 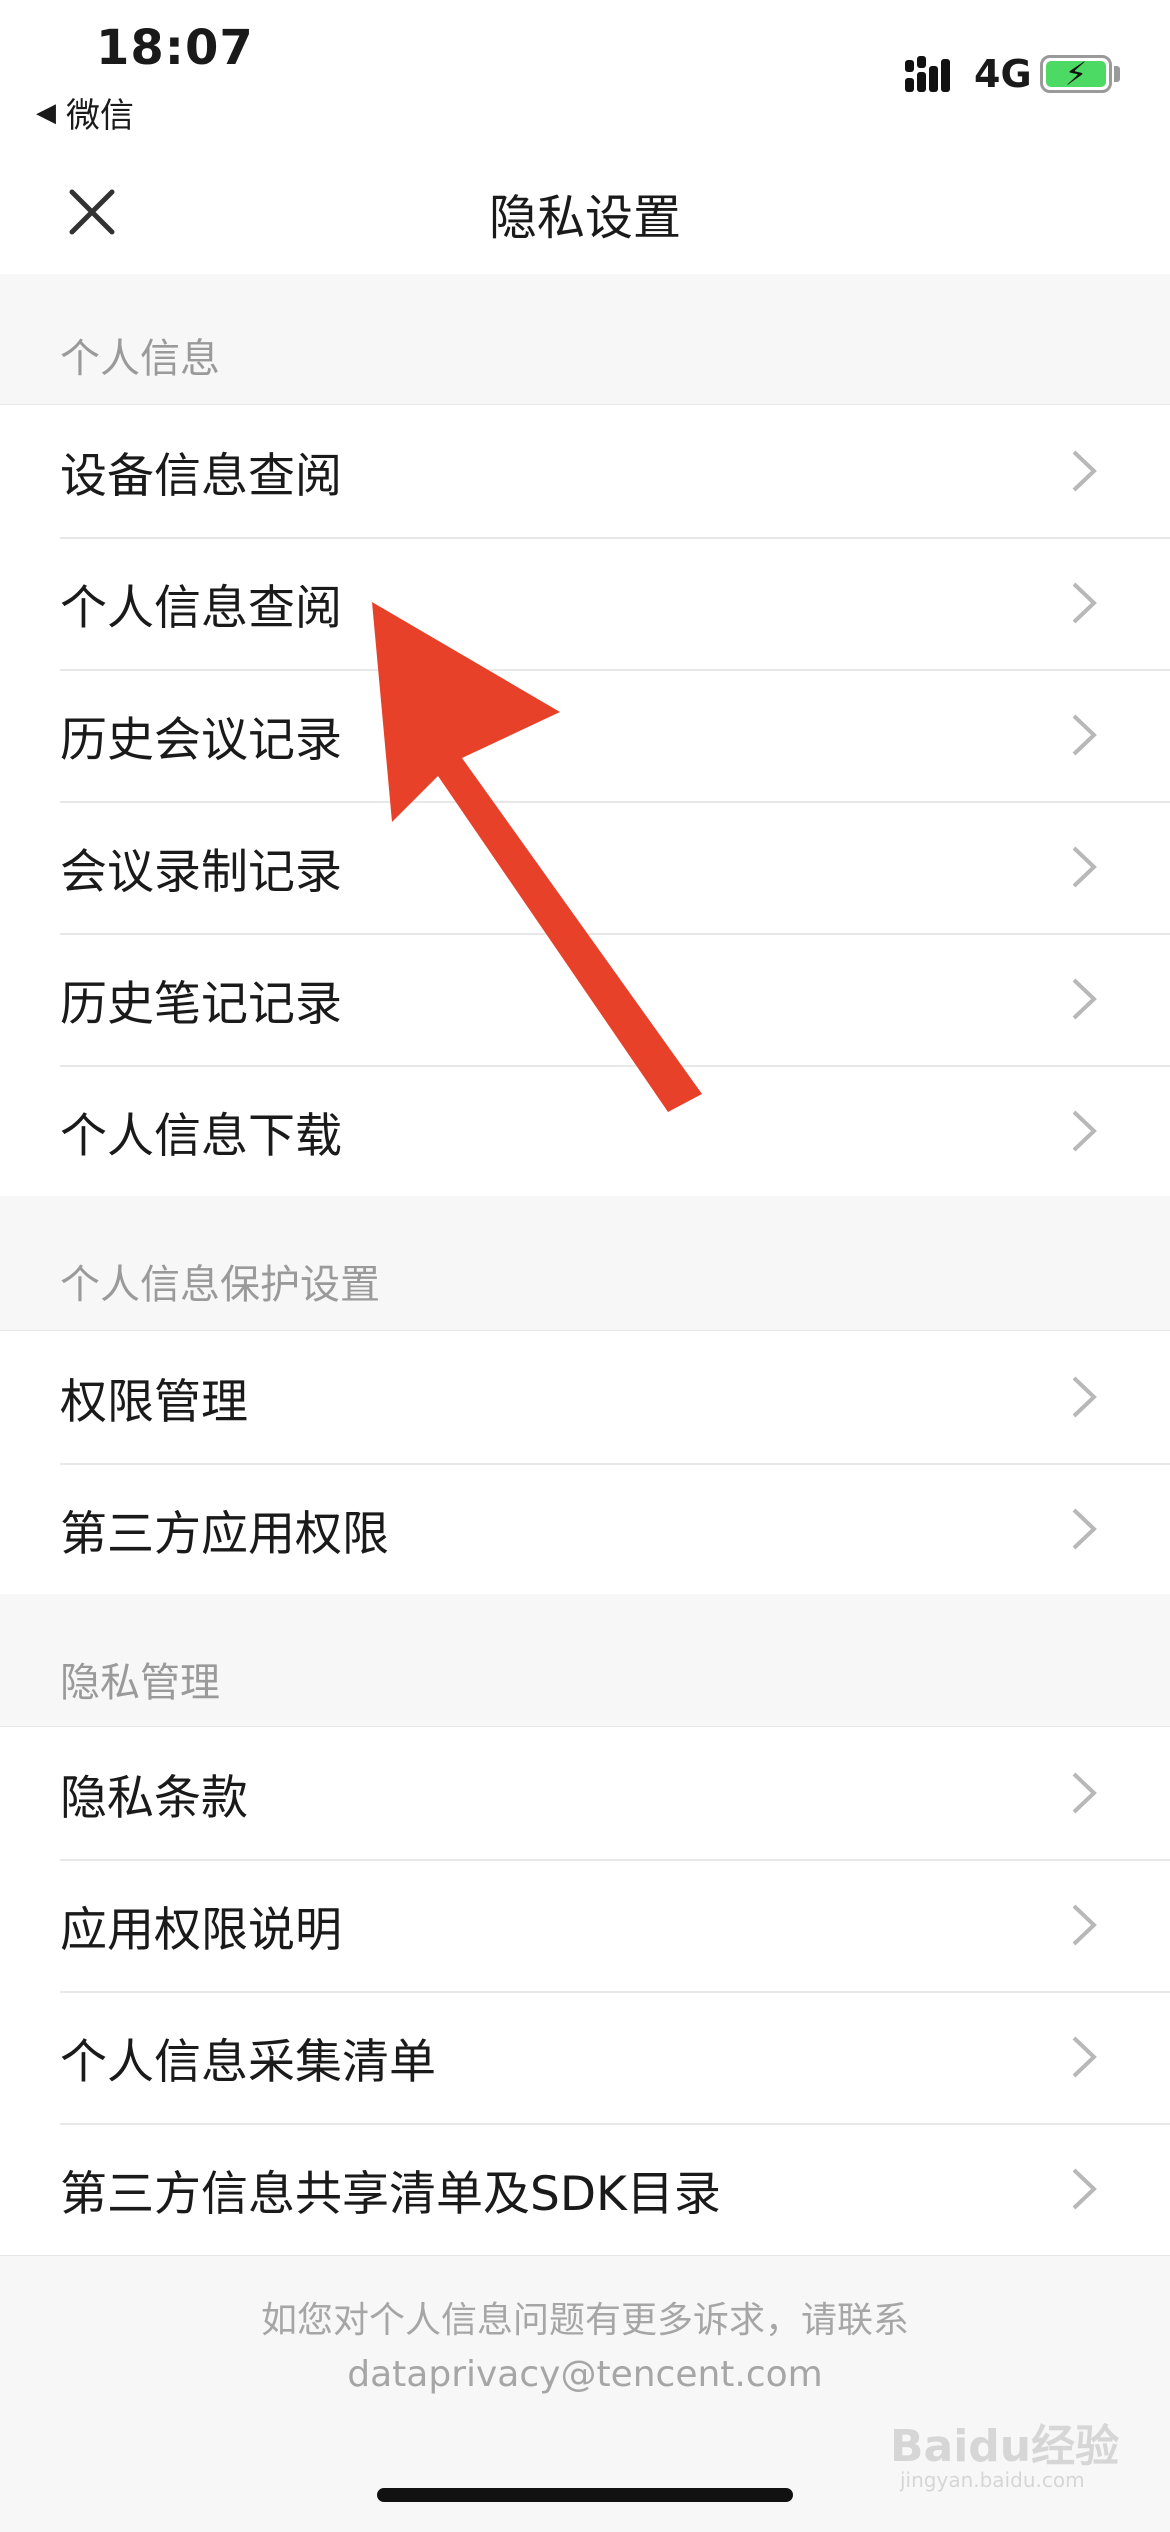 I want to click on row-info-collection-list: 个人信息采集清单, so click(x=585, y=2057).